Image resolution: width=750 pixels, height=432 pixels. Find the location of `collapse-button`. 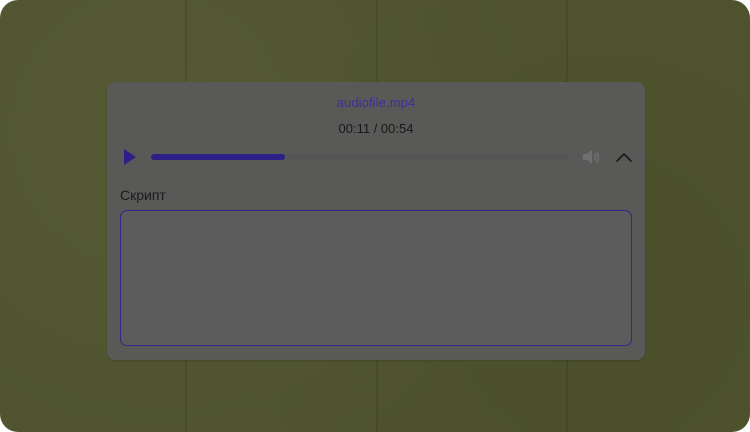

collapse-button is located at coordinates (624, 157).